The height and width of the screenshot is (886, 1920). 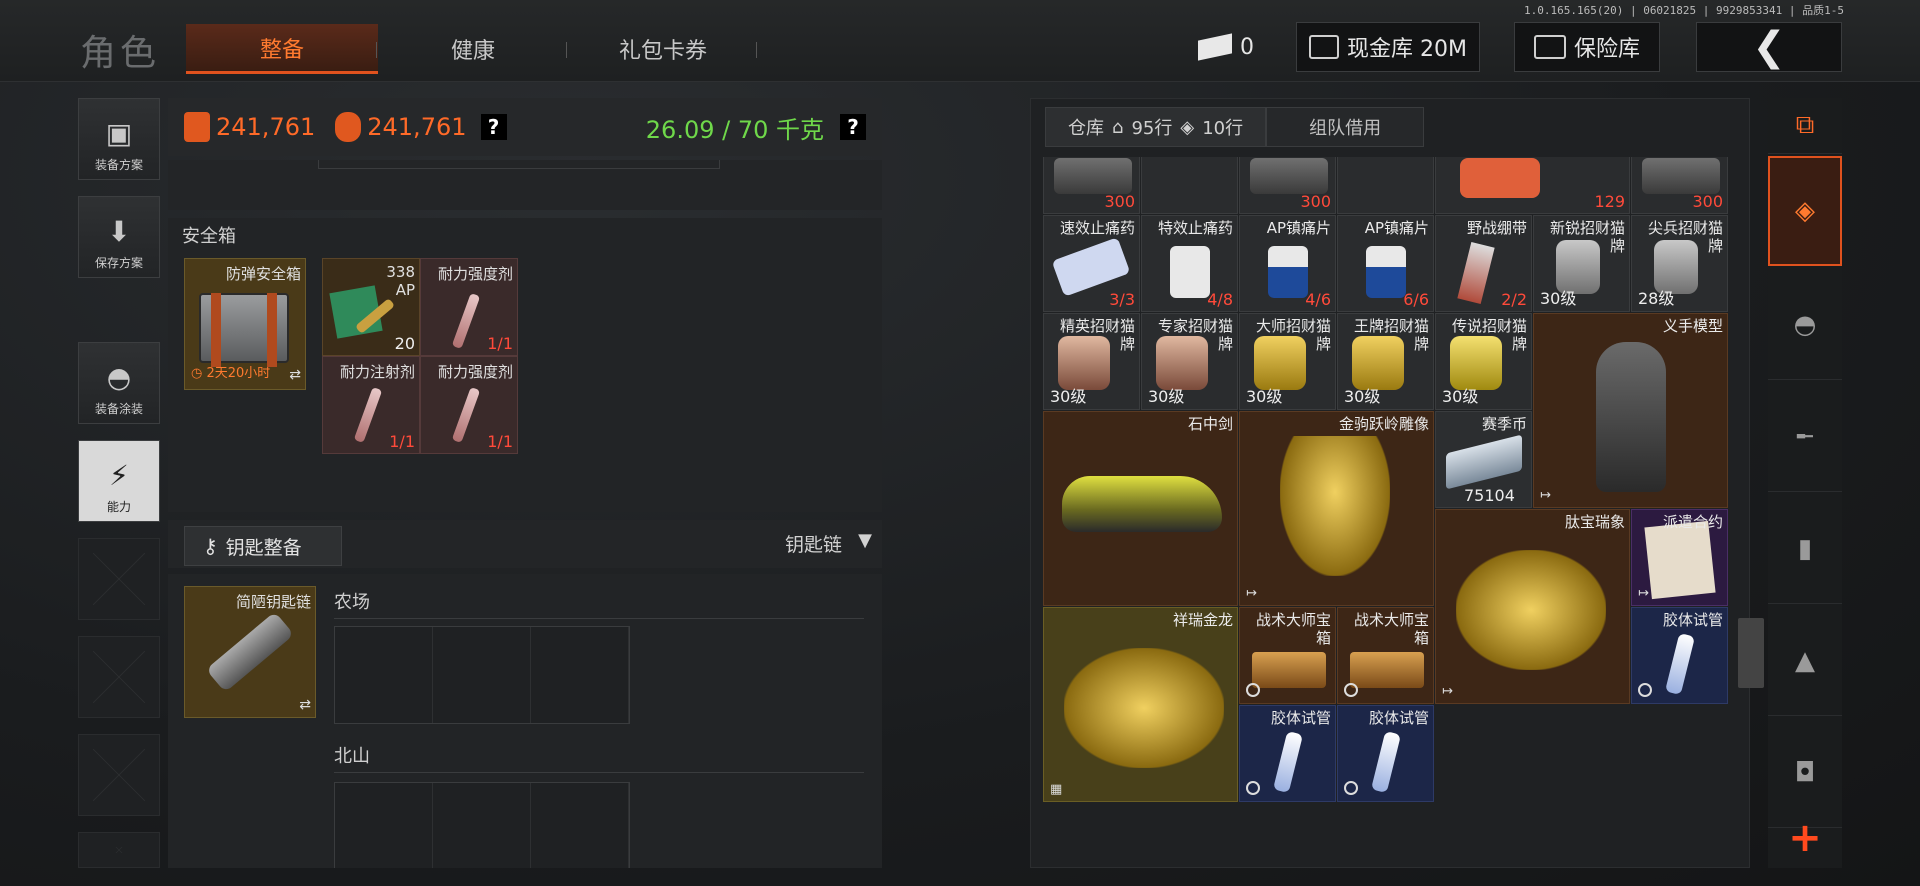 I want to click on tab-divider, so click(x=376, y=50).